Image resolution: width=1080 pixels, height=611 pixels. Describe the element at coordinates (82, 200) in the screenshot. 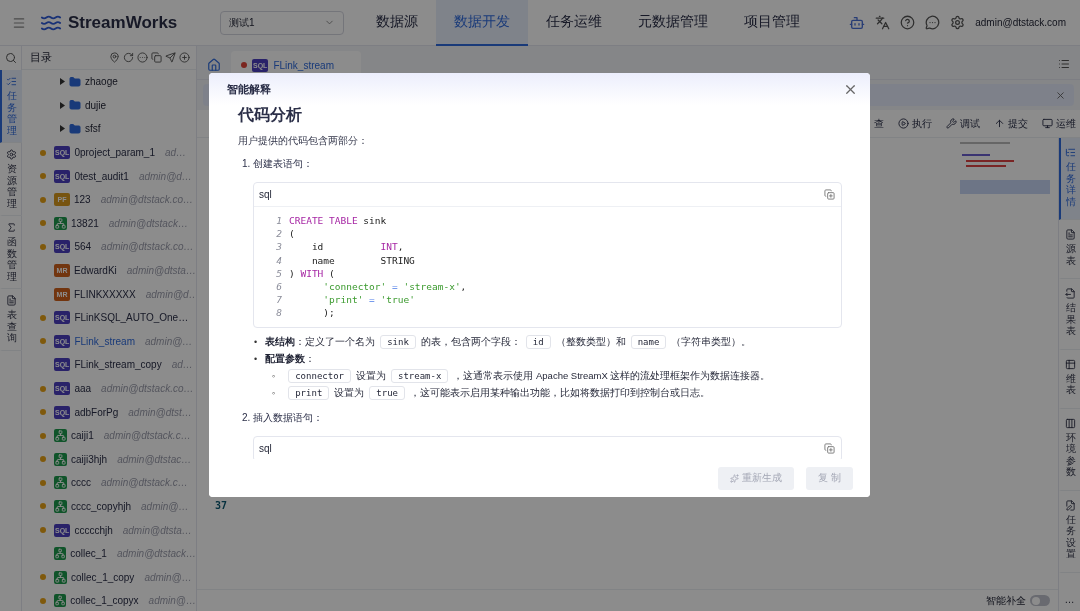

I see `task-name: 123` at that location.